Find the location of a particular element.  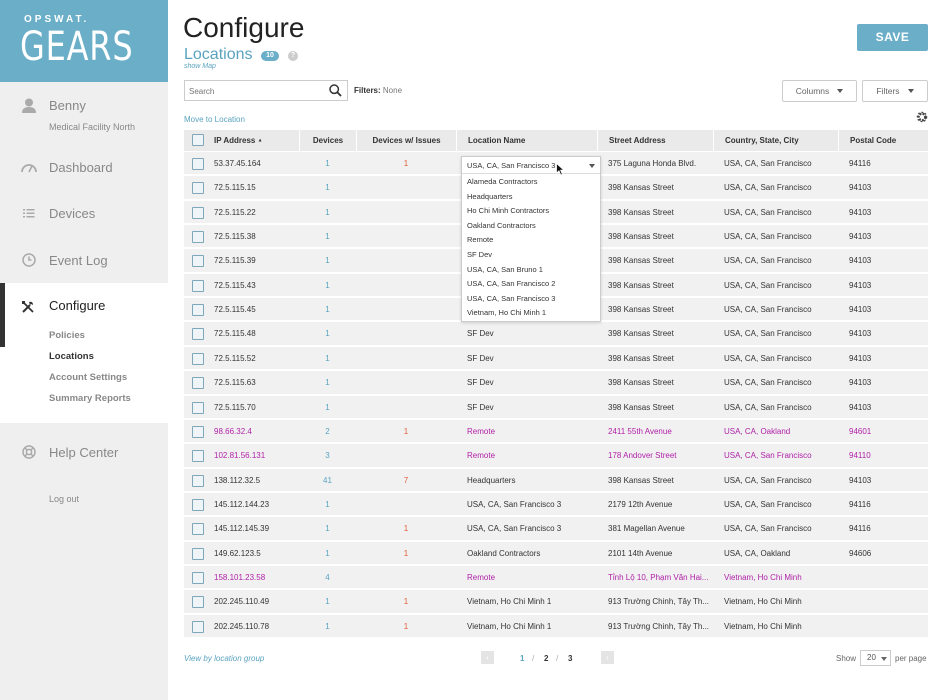

location-option: Ho Chi Minh Contractors is located at coordinates (508, 210).